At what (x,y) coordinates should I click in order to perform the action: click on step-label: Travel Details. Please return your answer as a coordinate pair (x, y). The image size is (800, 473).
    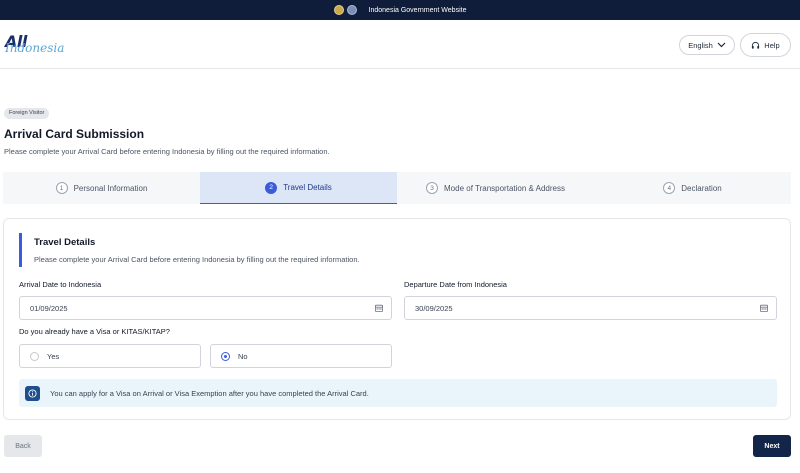
    Looking at the image, I should click on (307, 187).